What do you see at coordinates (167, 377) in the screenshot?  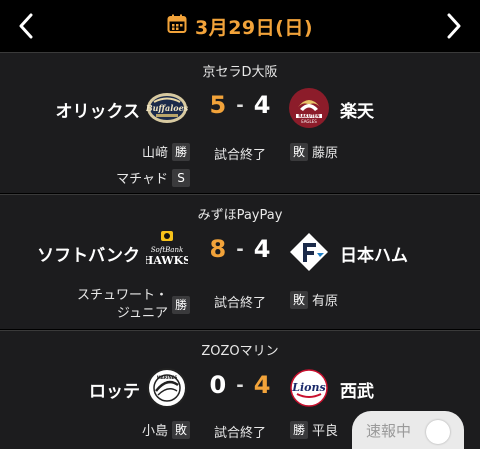 I see `svg-text: MARINES` at bounding box center [167, 377].